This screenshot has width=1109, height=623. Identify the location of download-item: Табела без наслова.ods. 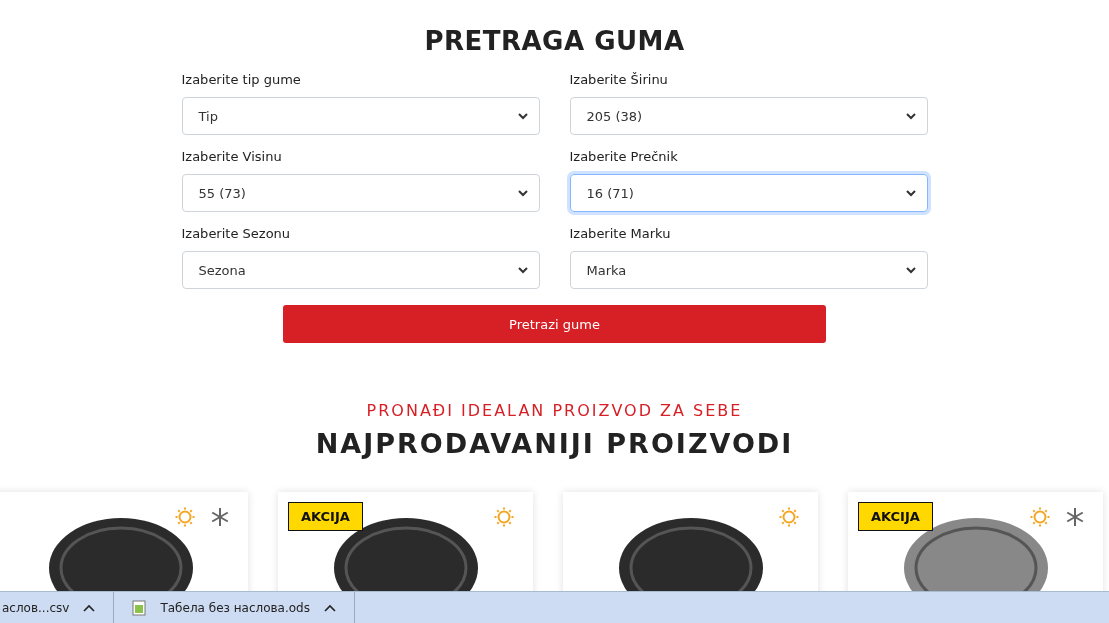
(235, 607).